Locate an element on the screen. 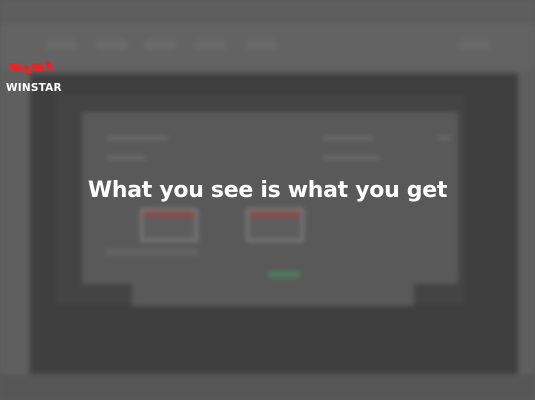  dialog-footer is located at coordinates (273, 295).